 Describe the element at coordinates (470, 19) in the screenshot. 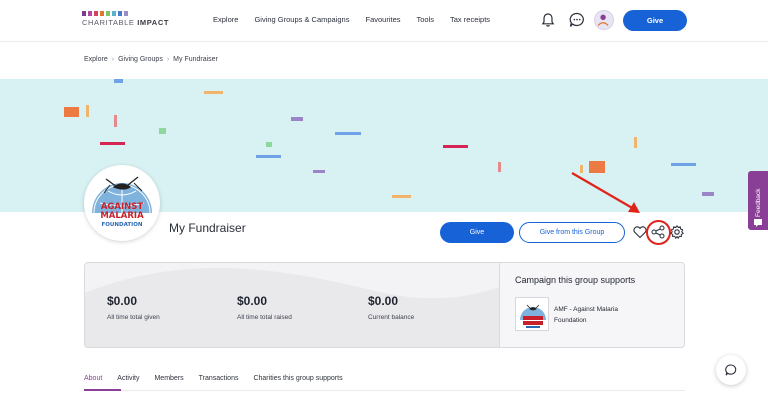

I see `nav-tax-receipts: Tax receipts` at that location.